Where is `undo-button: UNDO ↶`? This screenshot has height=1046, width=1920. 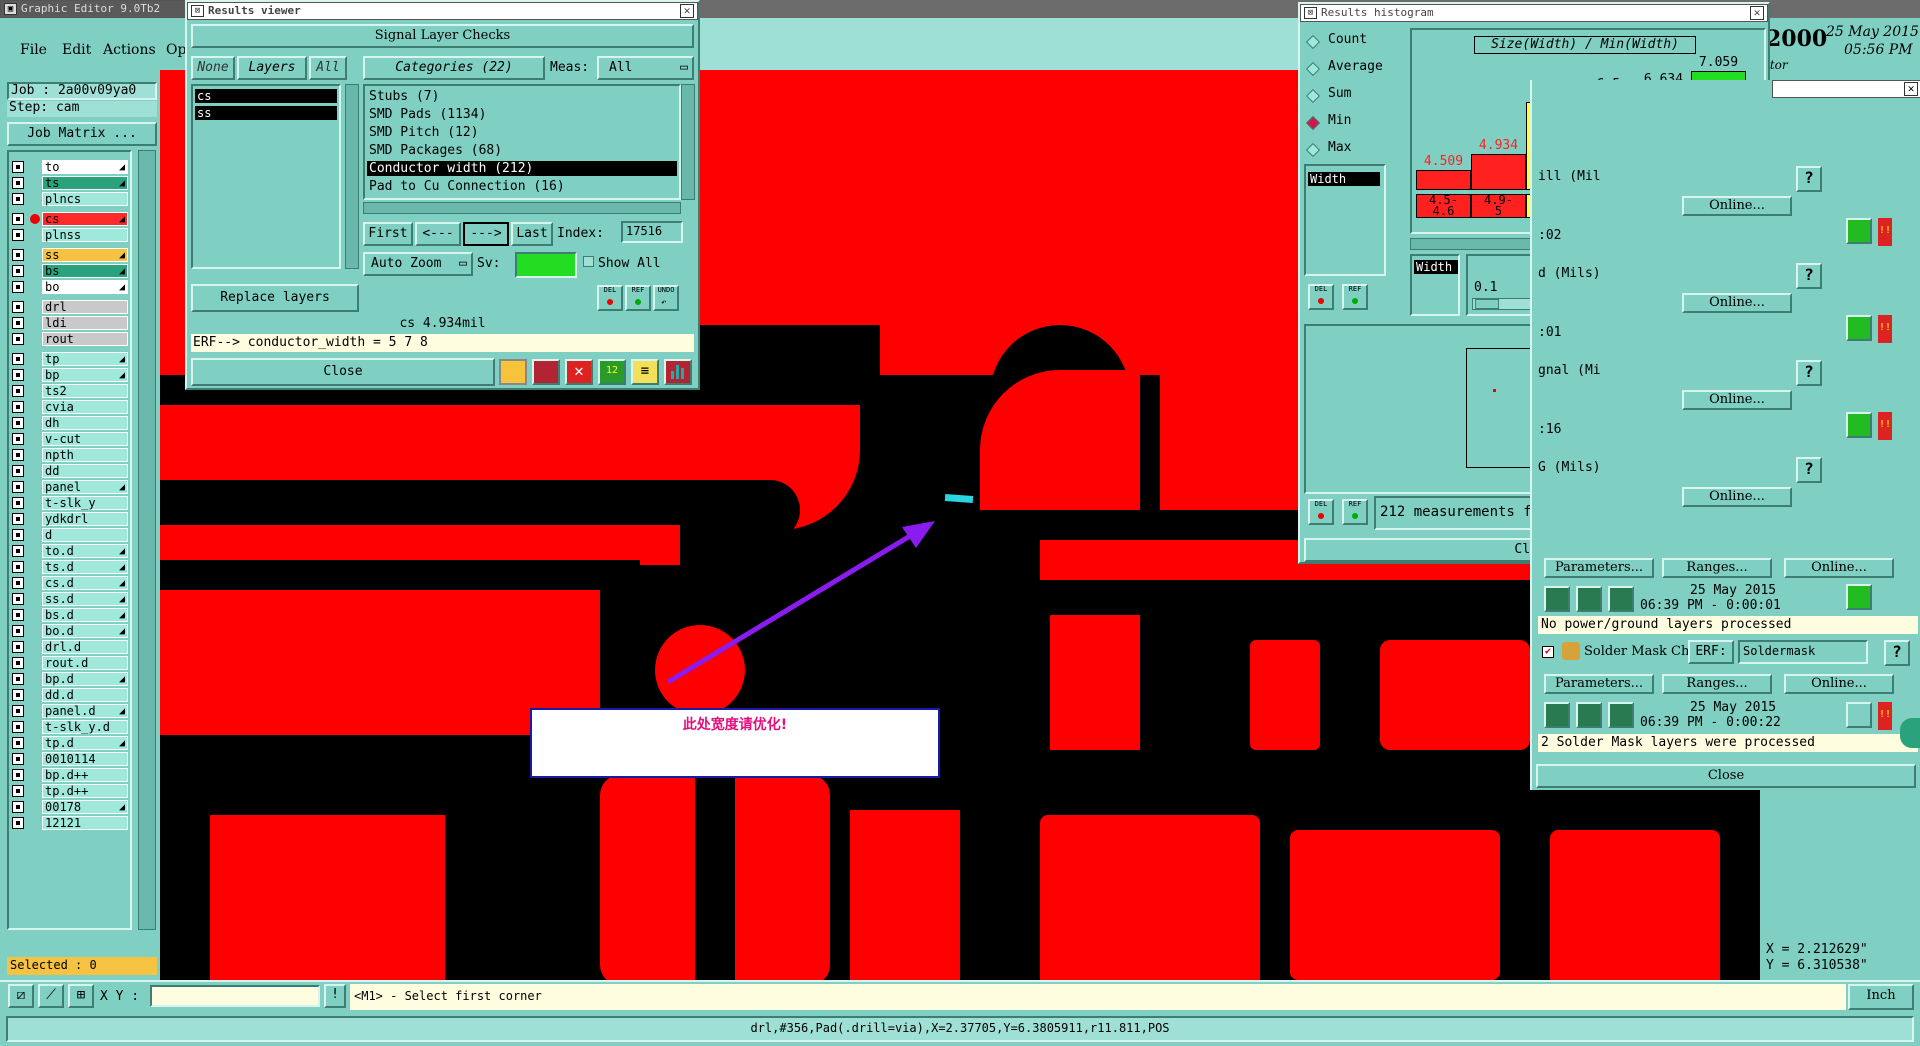
undo-button: UNDO ↶ is located at coordinates (666, 298).